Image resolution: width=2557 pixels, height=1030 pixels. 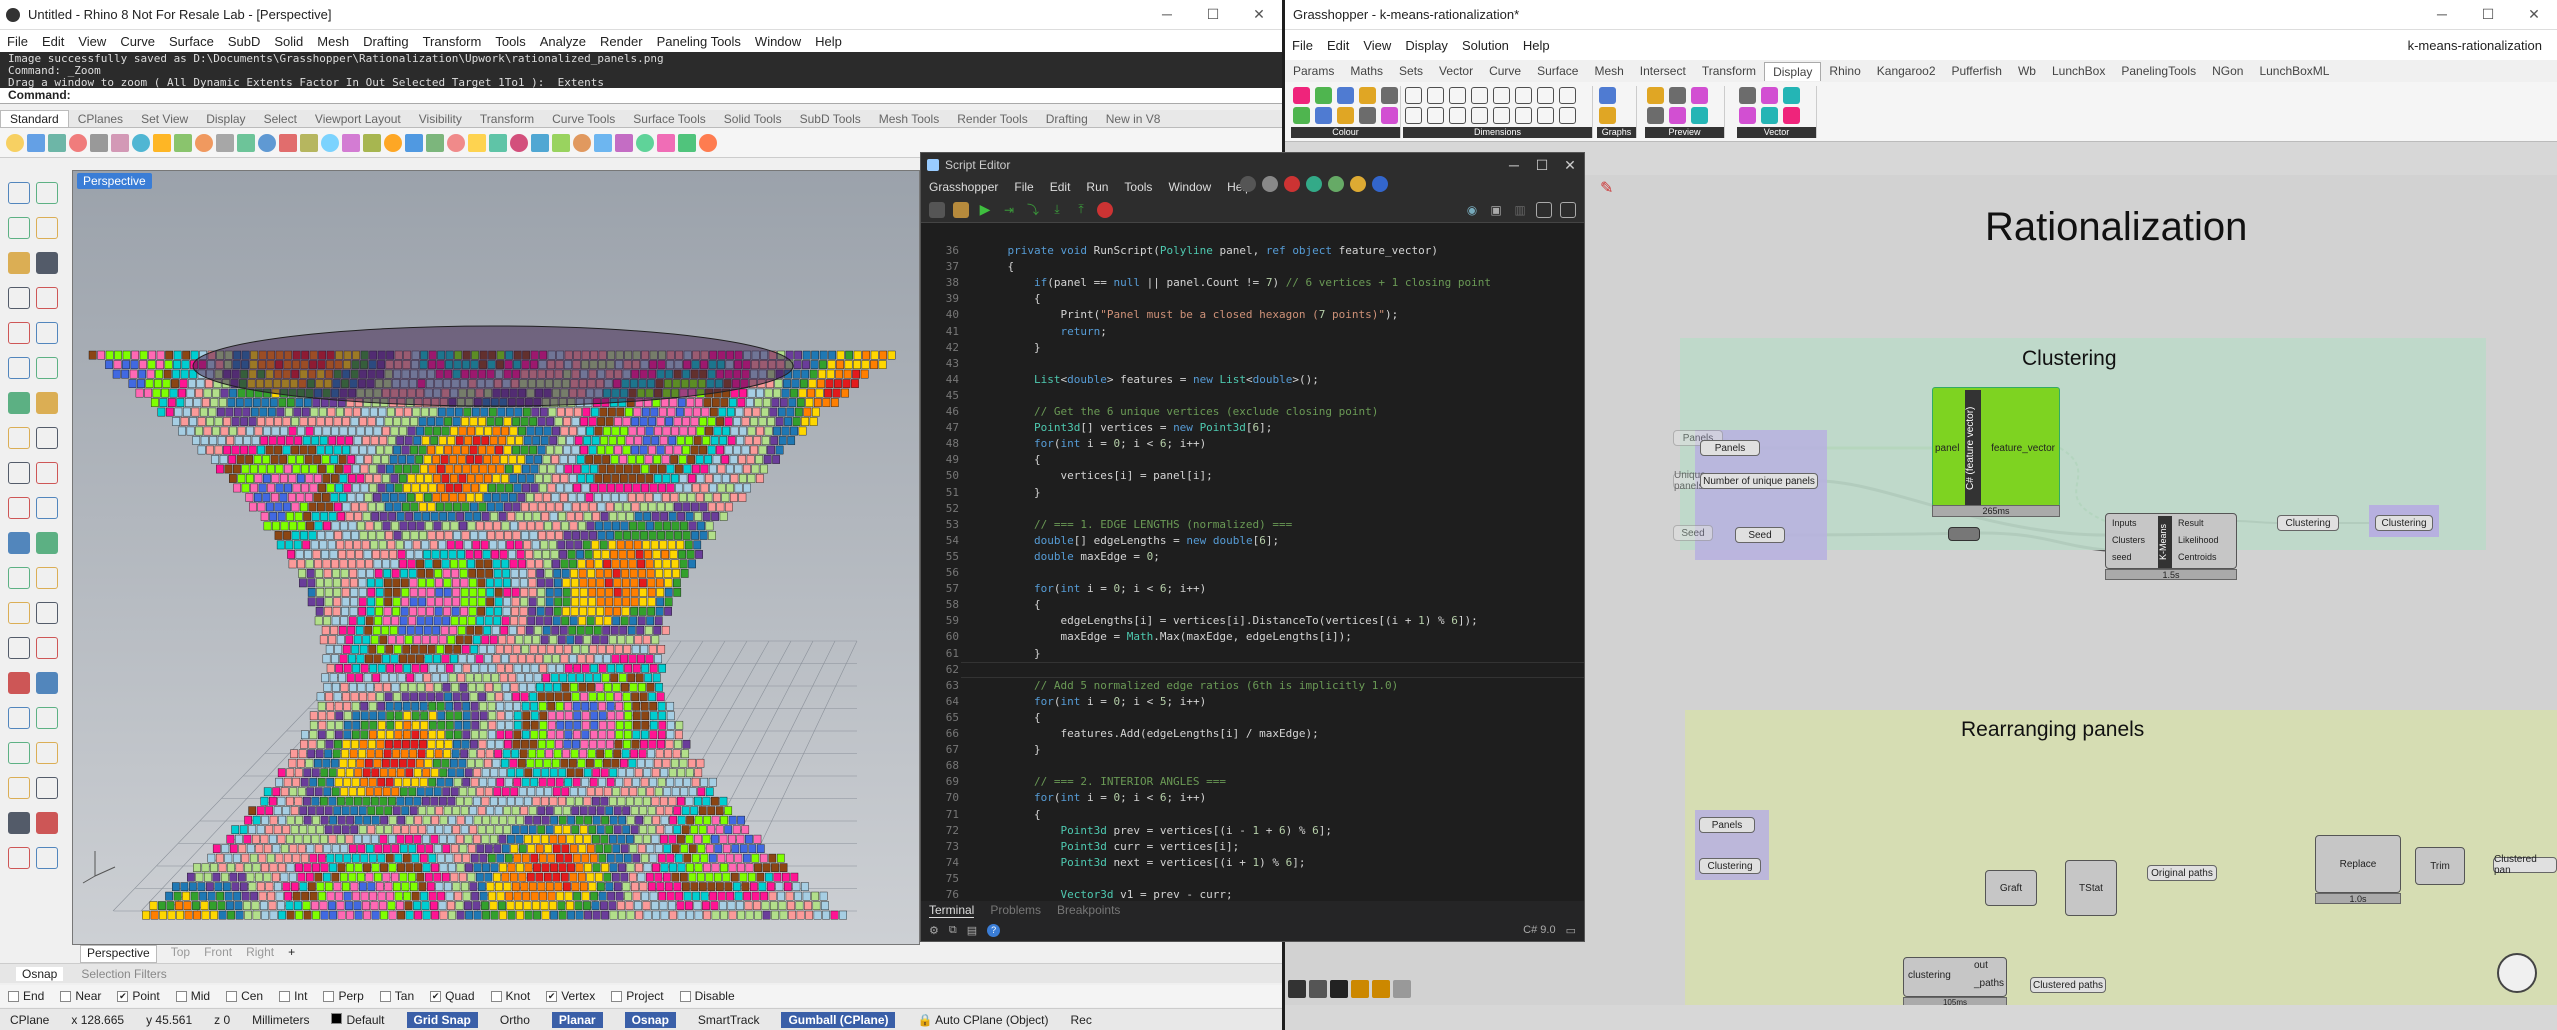 What do you see at coordinates (1539, 930) in the screenshot?
I see `language-version: C# 9.0` at bounding box center [1539, 930].